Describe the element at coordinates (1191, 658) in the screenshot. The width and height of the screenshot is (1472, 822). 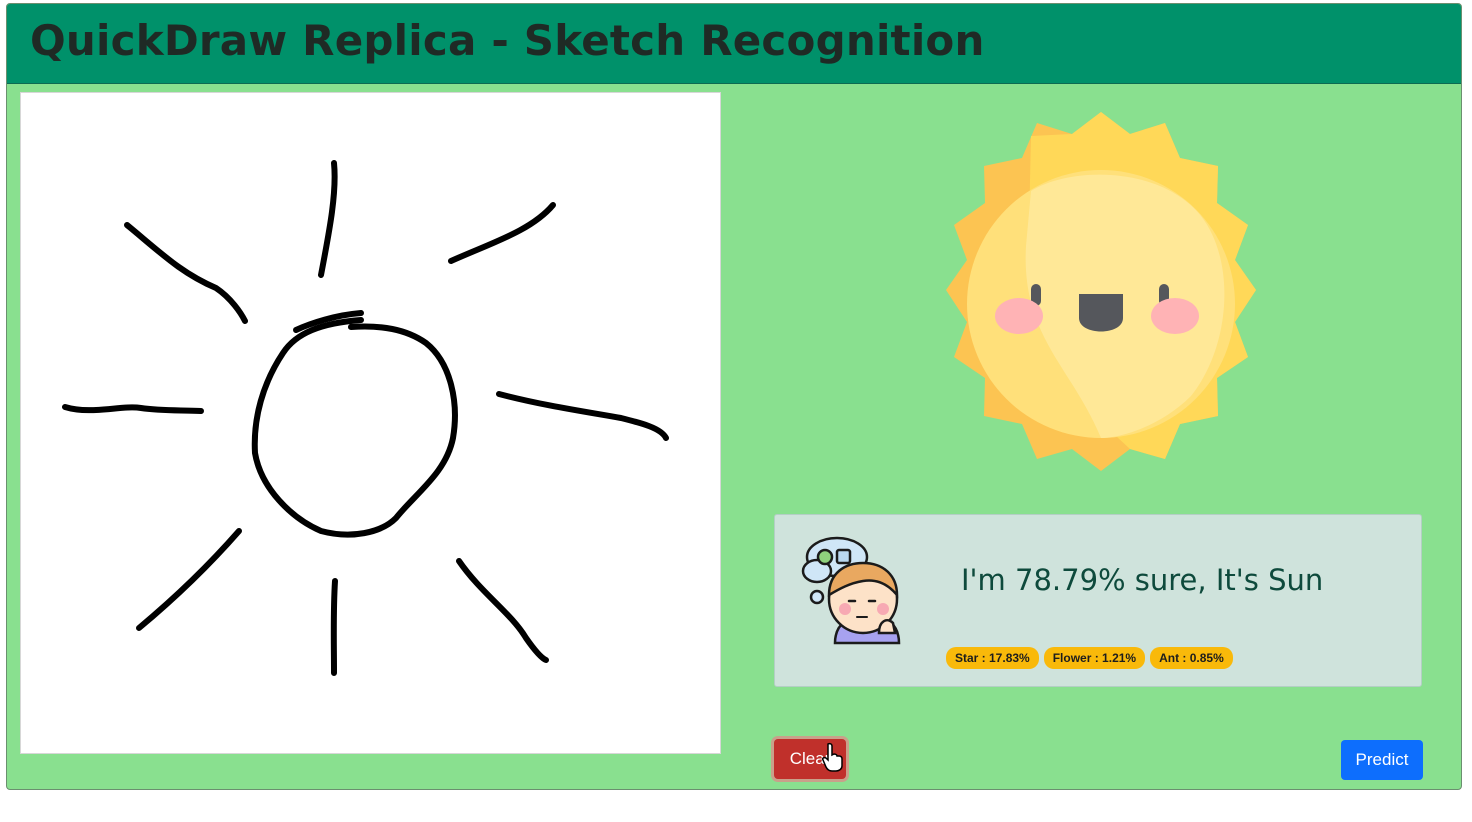
I see `alternative-badge: Ant : 0.85%` at that location.